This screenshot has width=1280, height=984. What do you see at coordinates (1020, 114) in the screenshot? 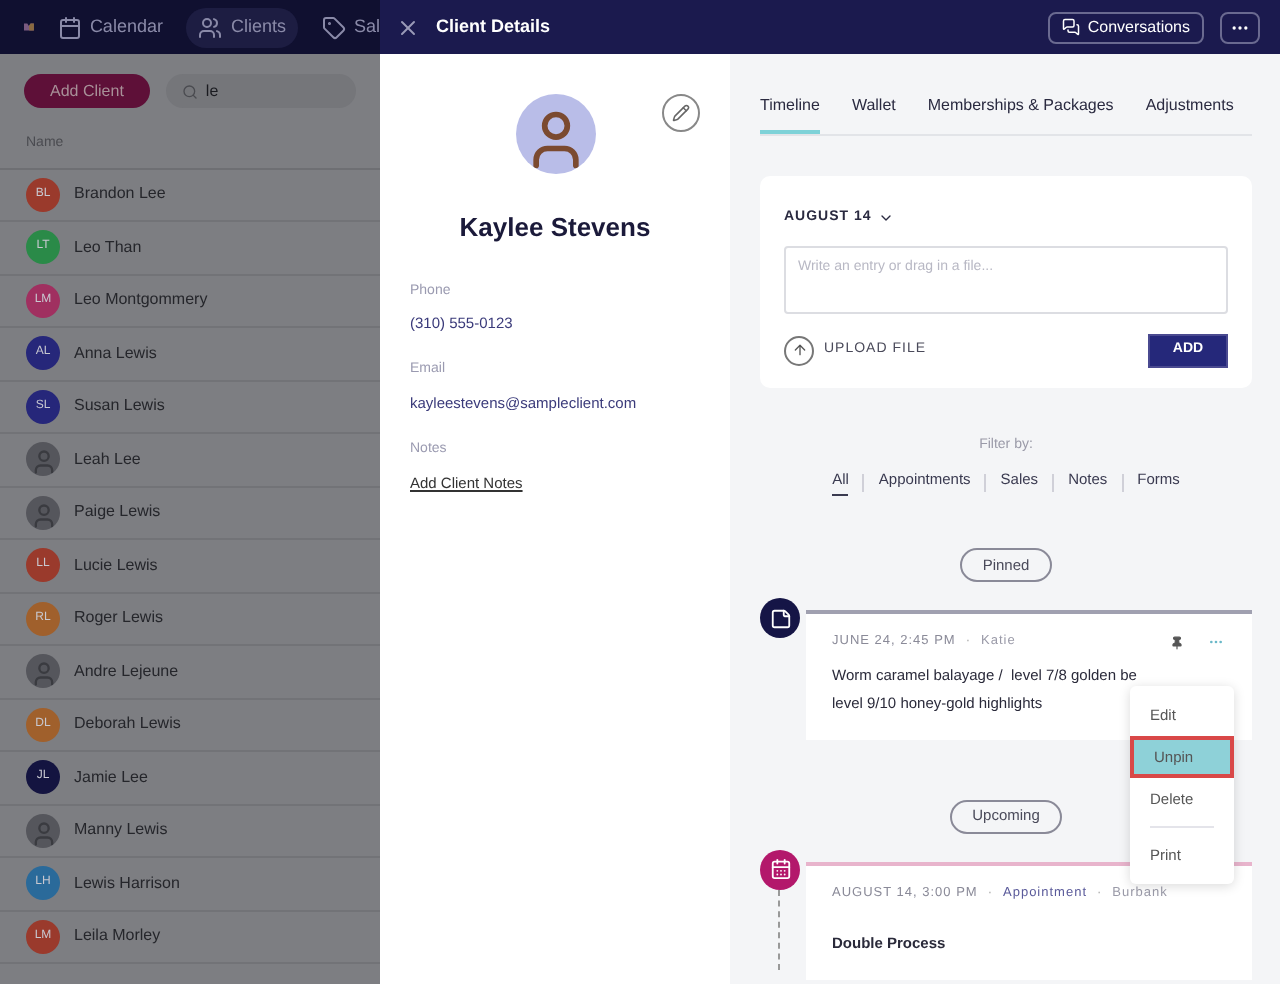
I see `tab: Memberships & Packages` at bounding box center [1020, 114].